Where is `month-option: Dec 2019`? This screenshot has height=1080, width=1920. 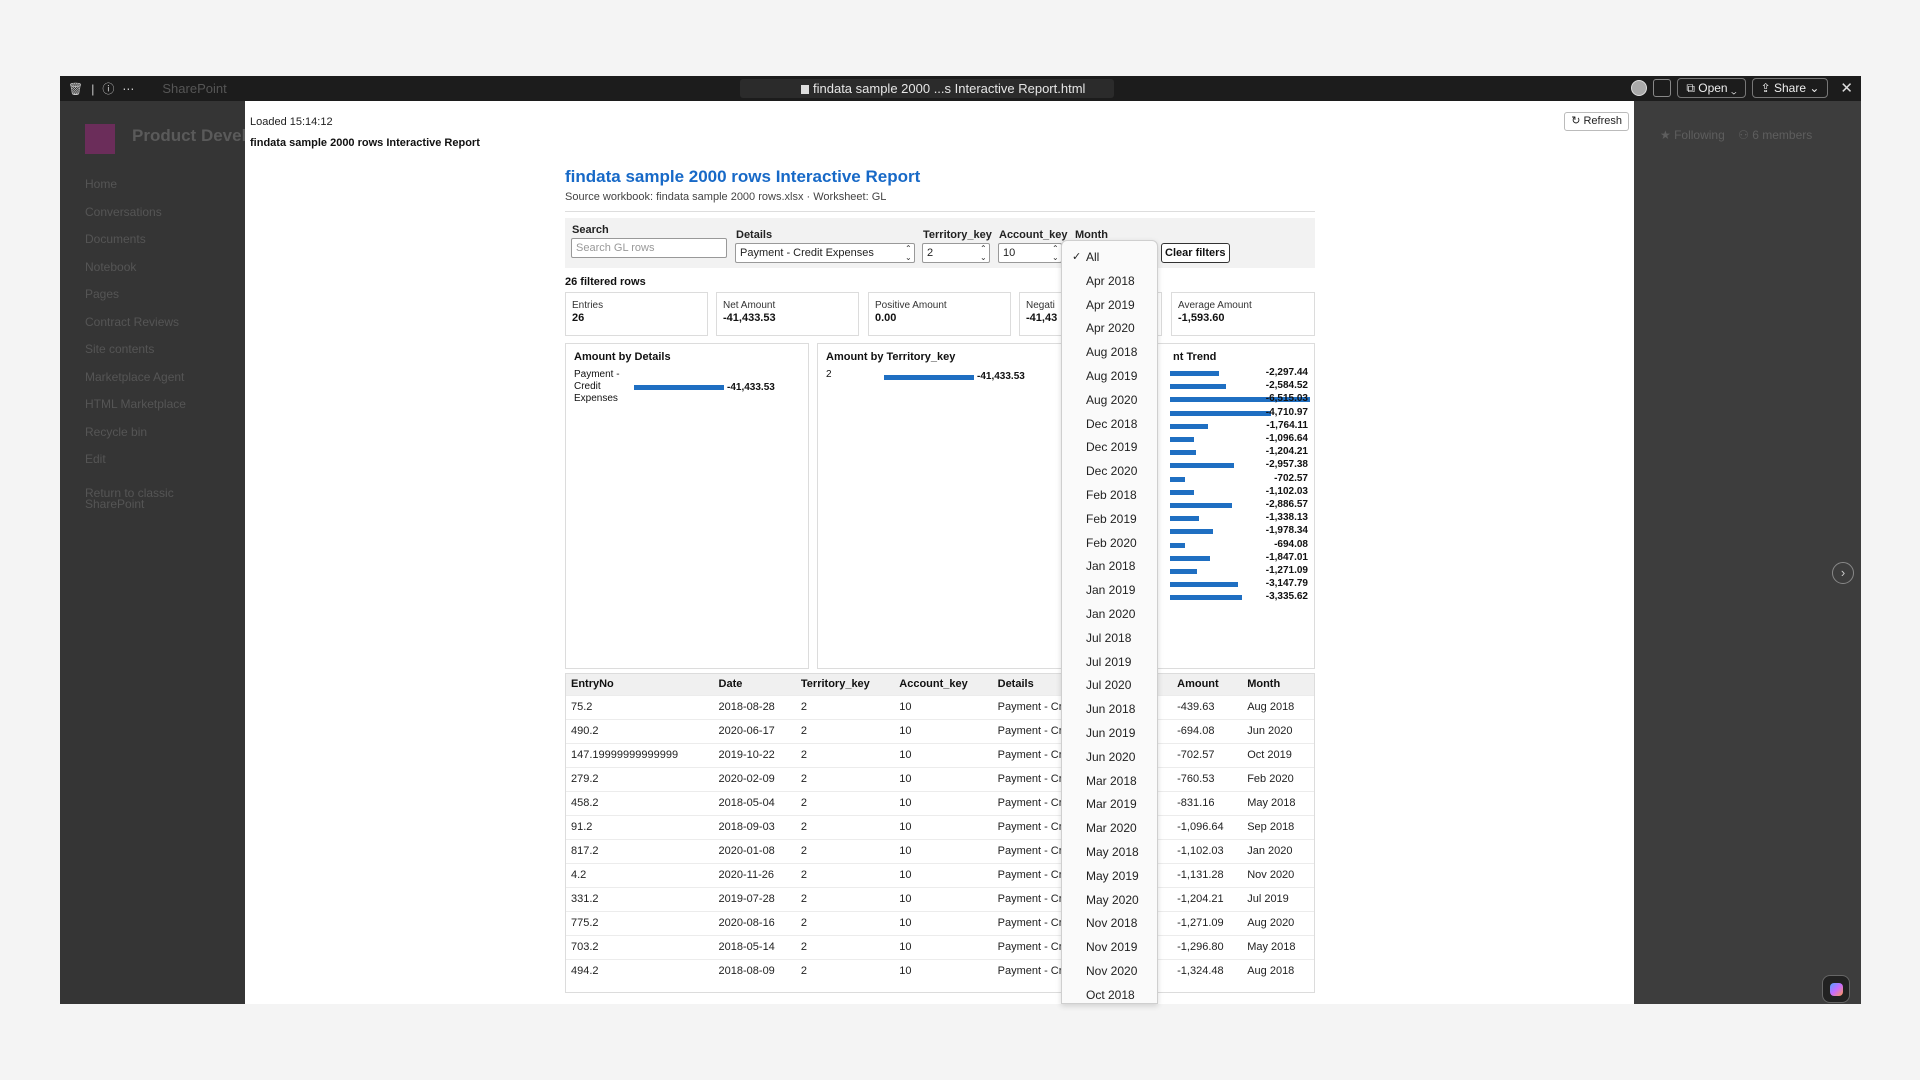
month-option: Dec 2019 is located at coordinates (1109, 448).